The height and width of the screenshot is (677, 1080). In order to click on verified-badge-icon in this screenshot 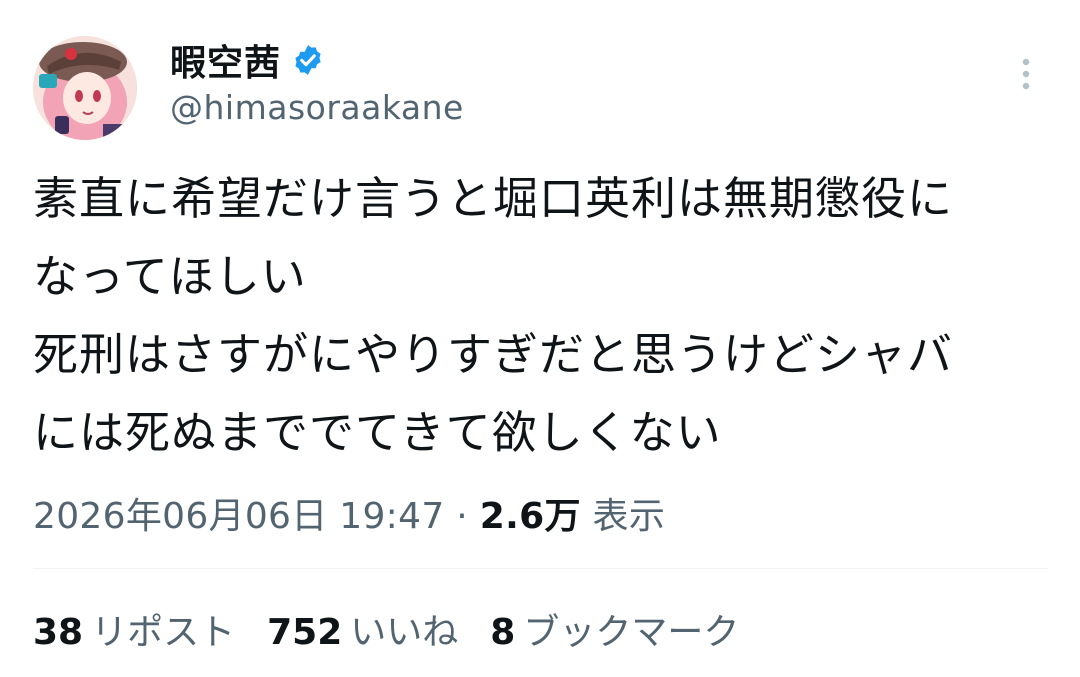, I will do `click(308, 60)`.